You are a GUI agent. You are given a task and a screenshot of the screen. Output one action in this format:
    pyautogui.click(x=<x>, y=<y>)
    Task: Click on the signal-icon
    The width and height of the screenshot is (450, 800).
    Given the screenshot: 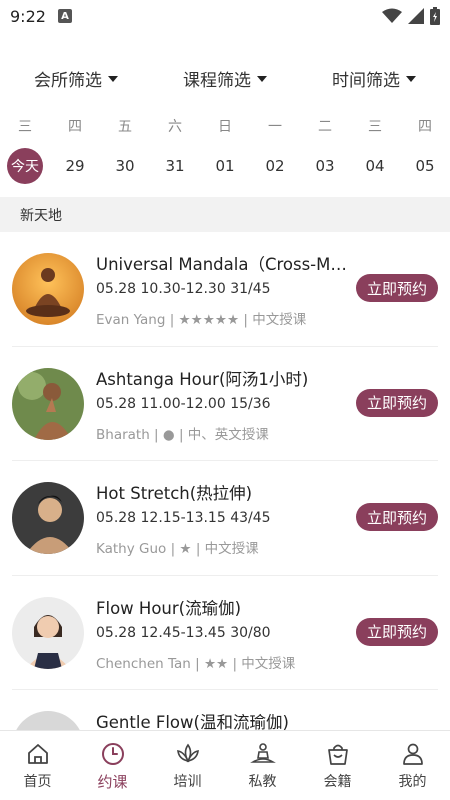 What is the action you would take?
    pyautogui.click(x=416, y=16)
    